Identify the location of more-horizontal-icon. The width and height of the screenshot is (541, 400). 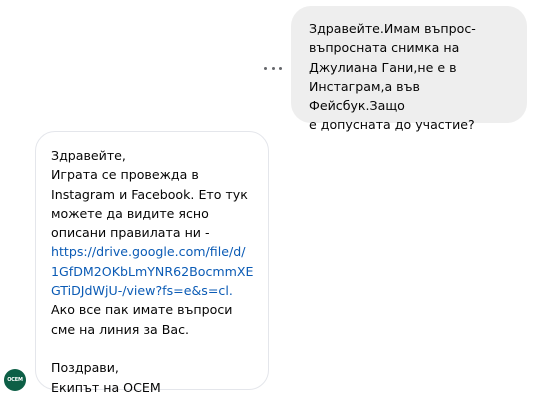
(273, 68).